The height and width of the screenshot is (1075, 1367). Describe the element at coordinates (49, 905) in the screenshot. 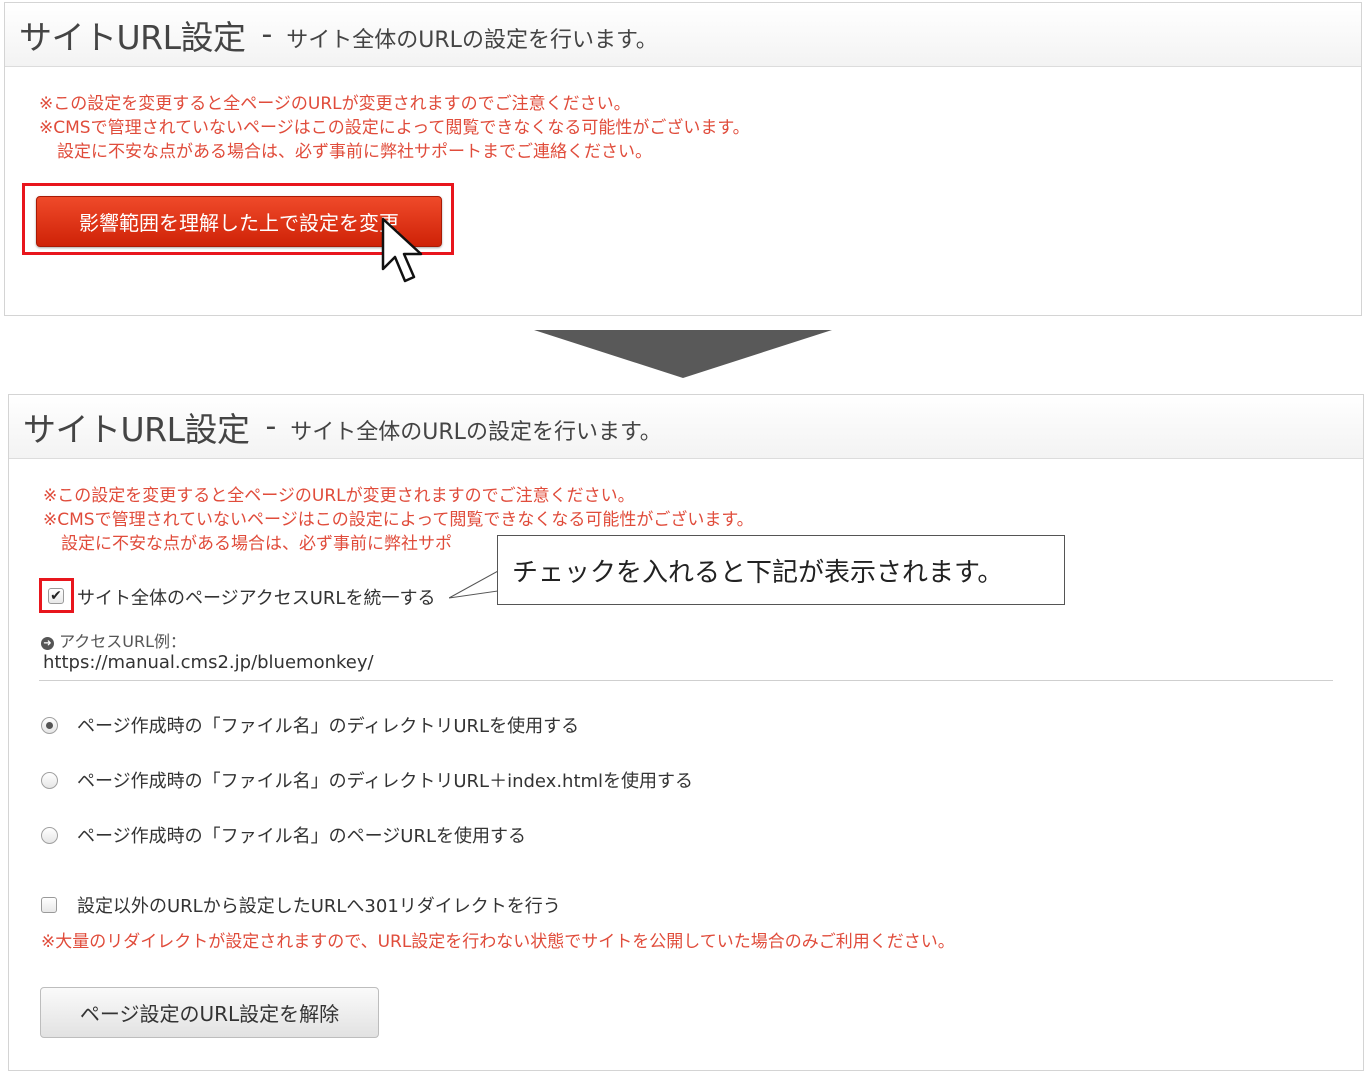

I see `redirect-checkbox` at that location.